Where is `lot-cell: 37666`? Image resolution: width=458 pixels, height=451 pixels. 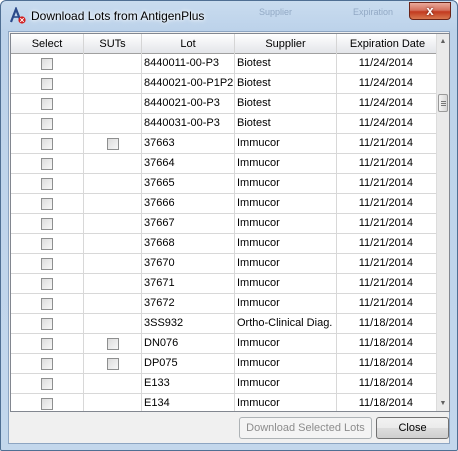 lot-cell: 37666 is located at coordinates (188, 204).